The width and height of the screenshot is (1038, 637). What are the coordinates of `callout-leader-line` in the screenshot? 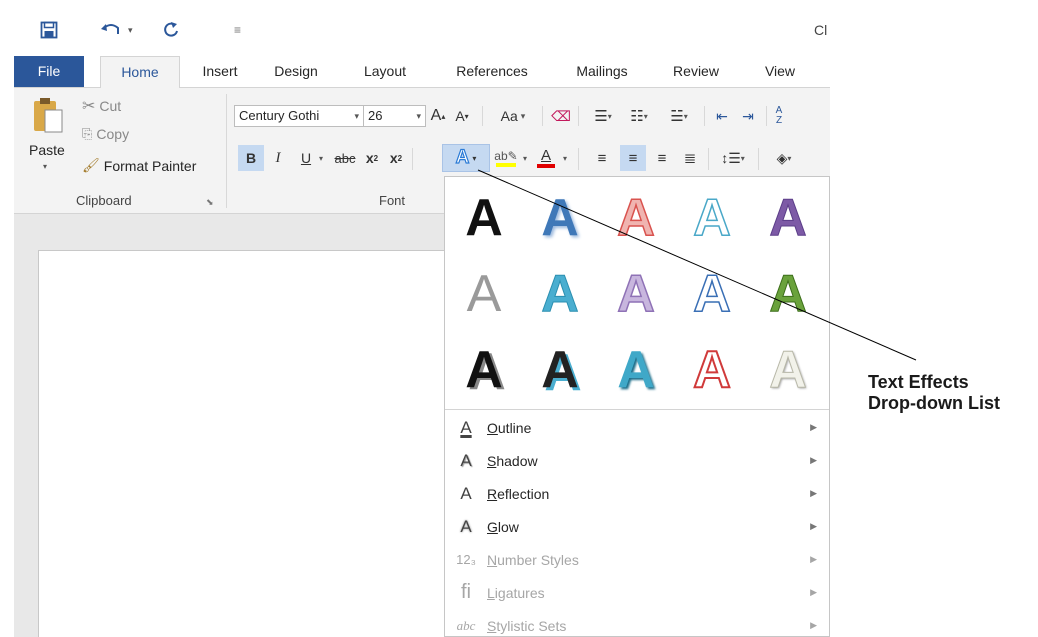 It's located at (697, 265).